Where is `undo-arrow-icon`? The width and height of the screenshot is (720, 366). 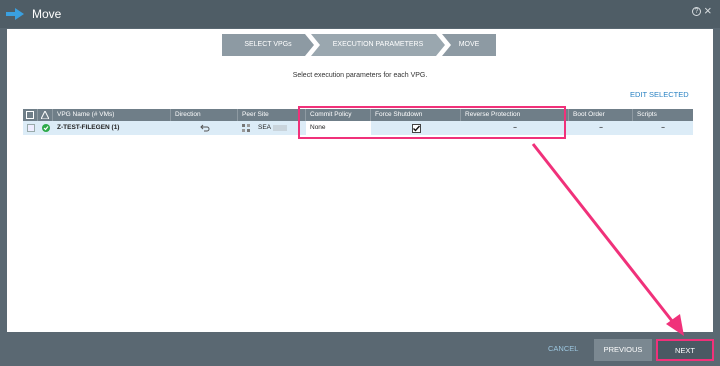
undo-arrow-icon is located at coordinates (204, 128).